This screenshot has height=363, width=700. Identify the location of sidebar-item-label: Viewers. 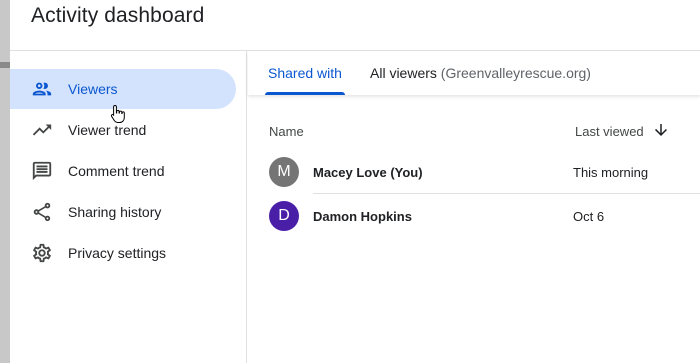
(93, 89).